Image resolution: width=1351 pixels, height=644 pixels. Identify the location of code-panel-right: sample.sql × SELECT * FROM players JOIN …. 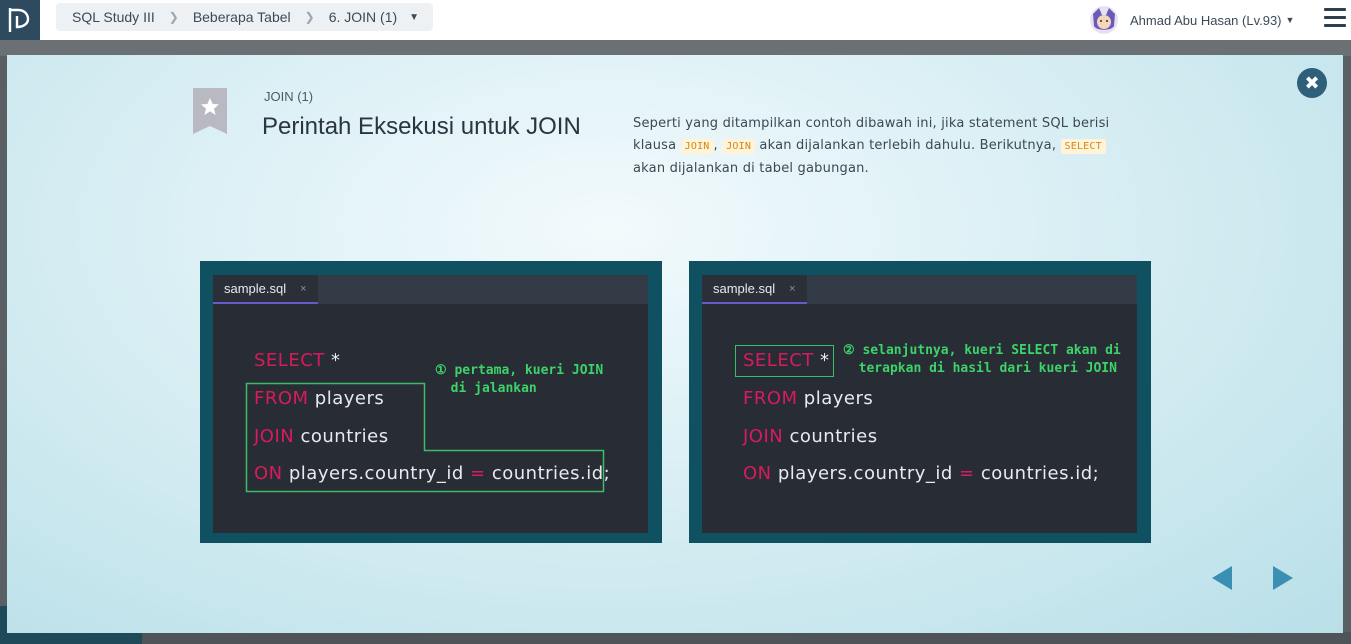
(920, 402).